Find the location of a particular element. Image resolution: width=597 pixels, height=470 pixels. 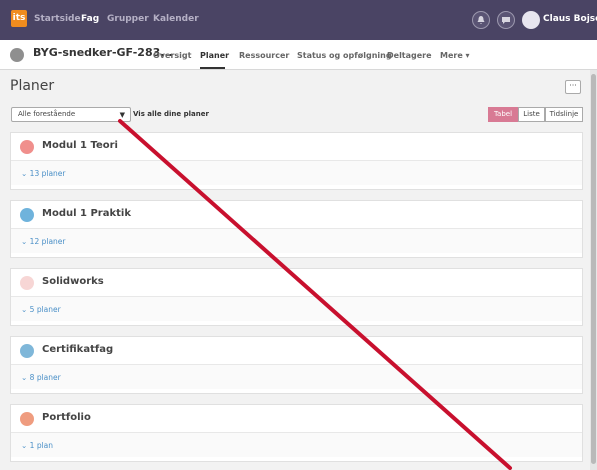

plan-group-footer: ⌄ 8 planer is located at coordinates (296, 376).